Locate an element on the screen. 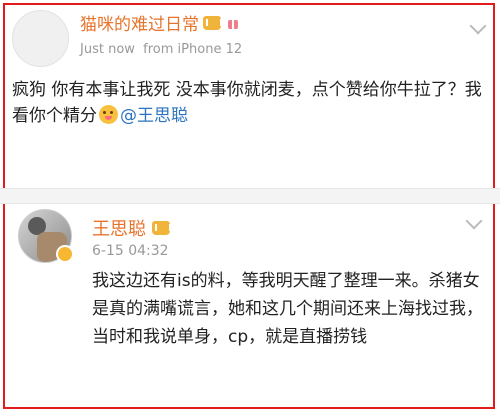 Image resolution: width=500 pixels, height=413 pixels. post-source: from iPhone 12 is located at coordinates (193, 49).